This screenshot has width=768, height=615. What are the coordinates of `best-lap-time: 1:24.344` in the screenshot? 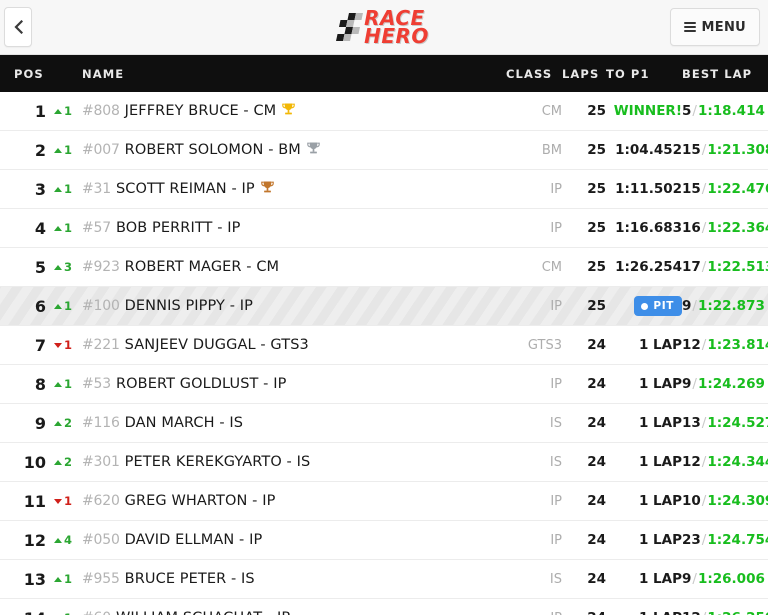 It's located at (737, 462).